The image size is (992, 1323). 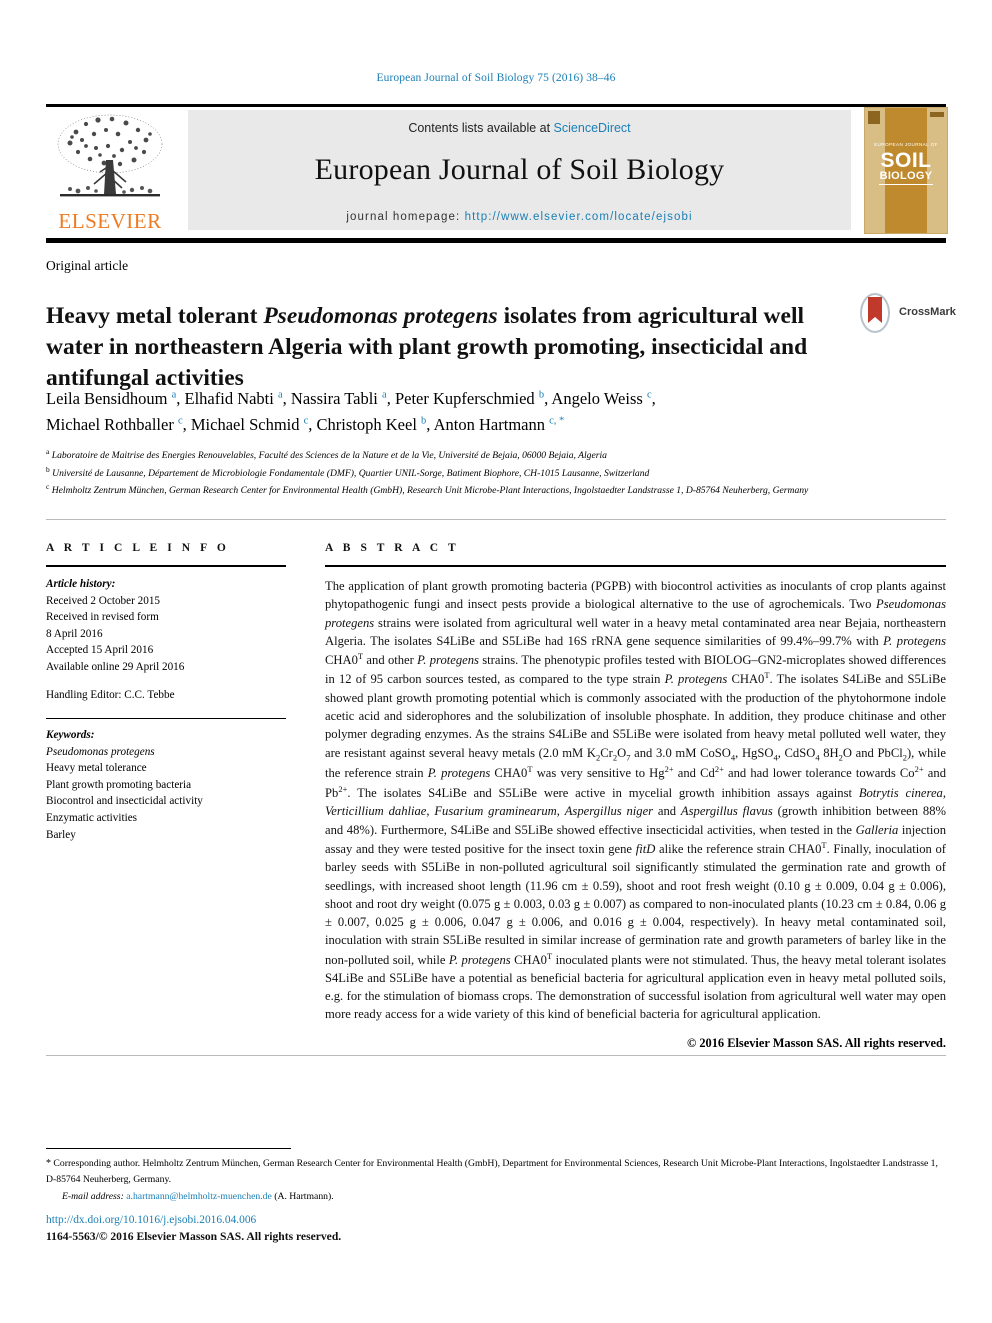 I want to click on journal-cover-thumbnail: EUROPEAN JOURNAL OF SOIL BIOLOGY, so click(x=906, y=170).